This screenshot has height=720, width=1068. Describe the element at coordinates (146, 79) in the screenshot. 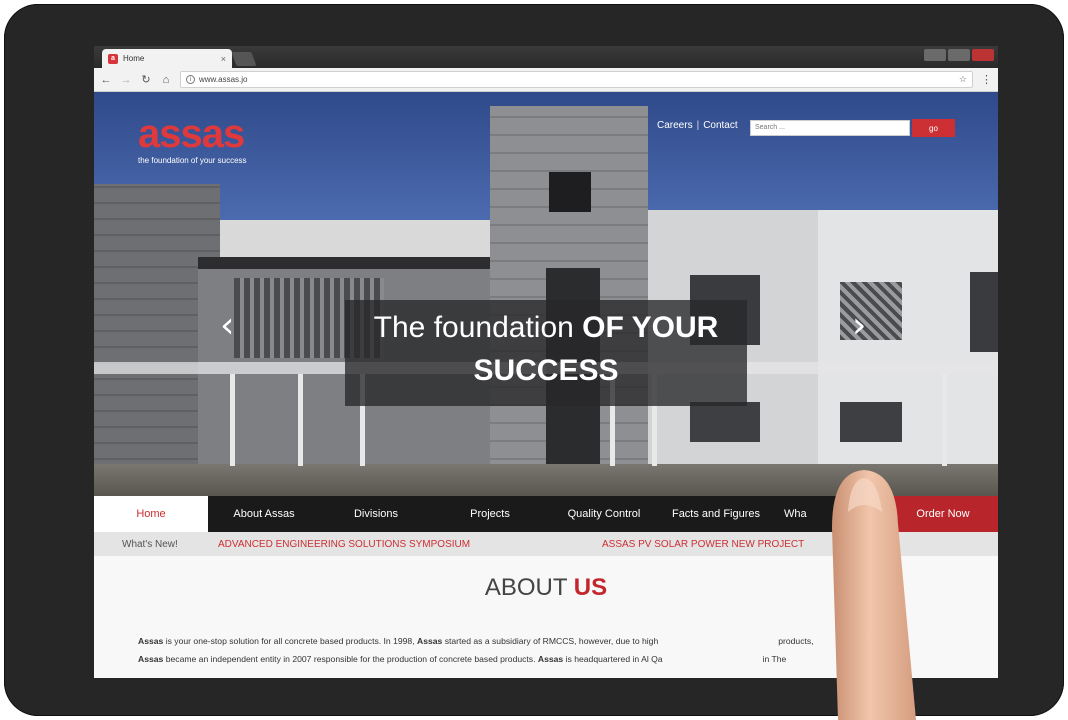

I see `reload-icon: ↻` at that location.